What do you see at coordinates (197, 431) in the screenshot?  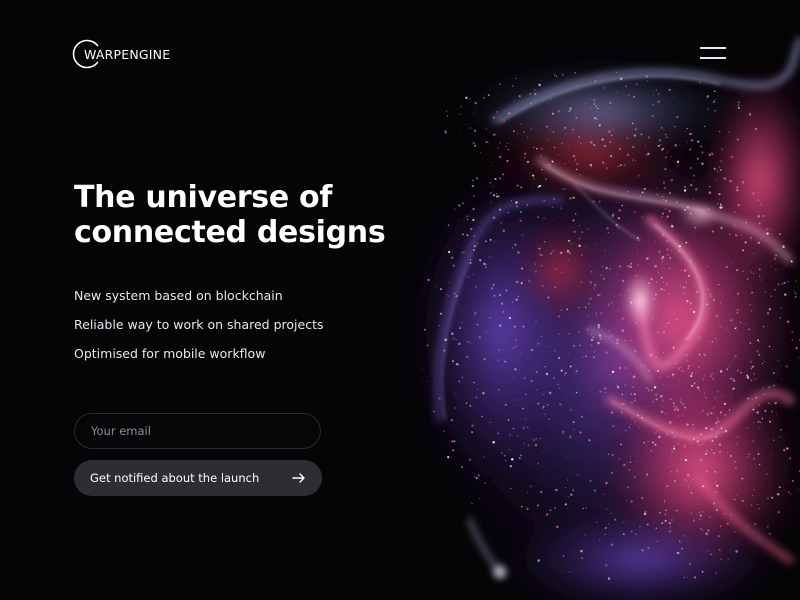 I see `email-input` at bounding box center [197, 431].